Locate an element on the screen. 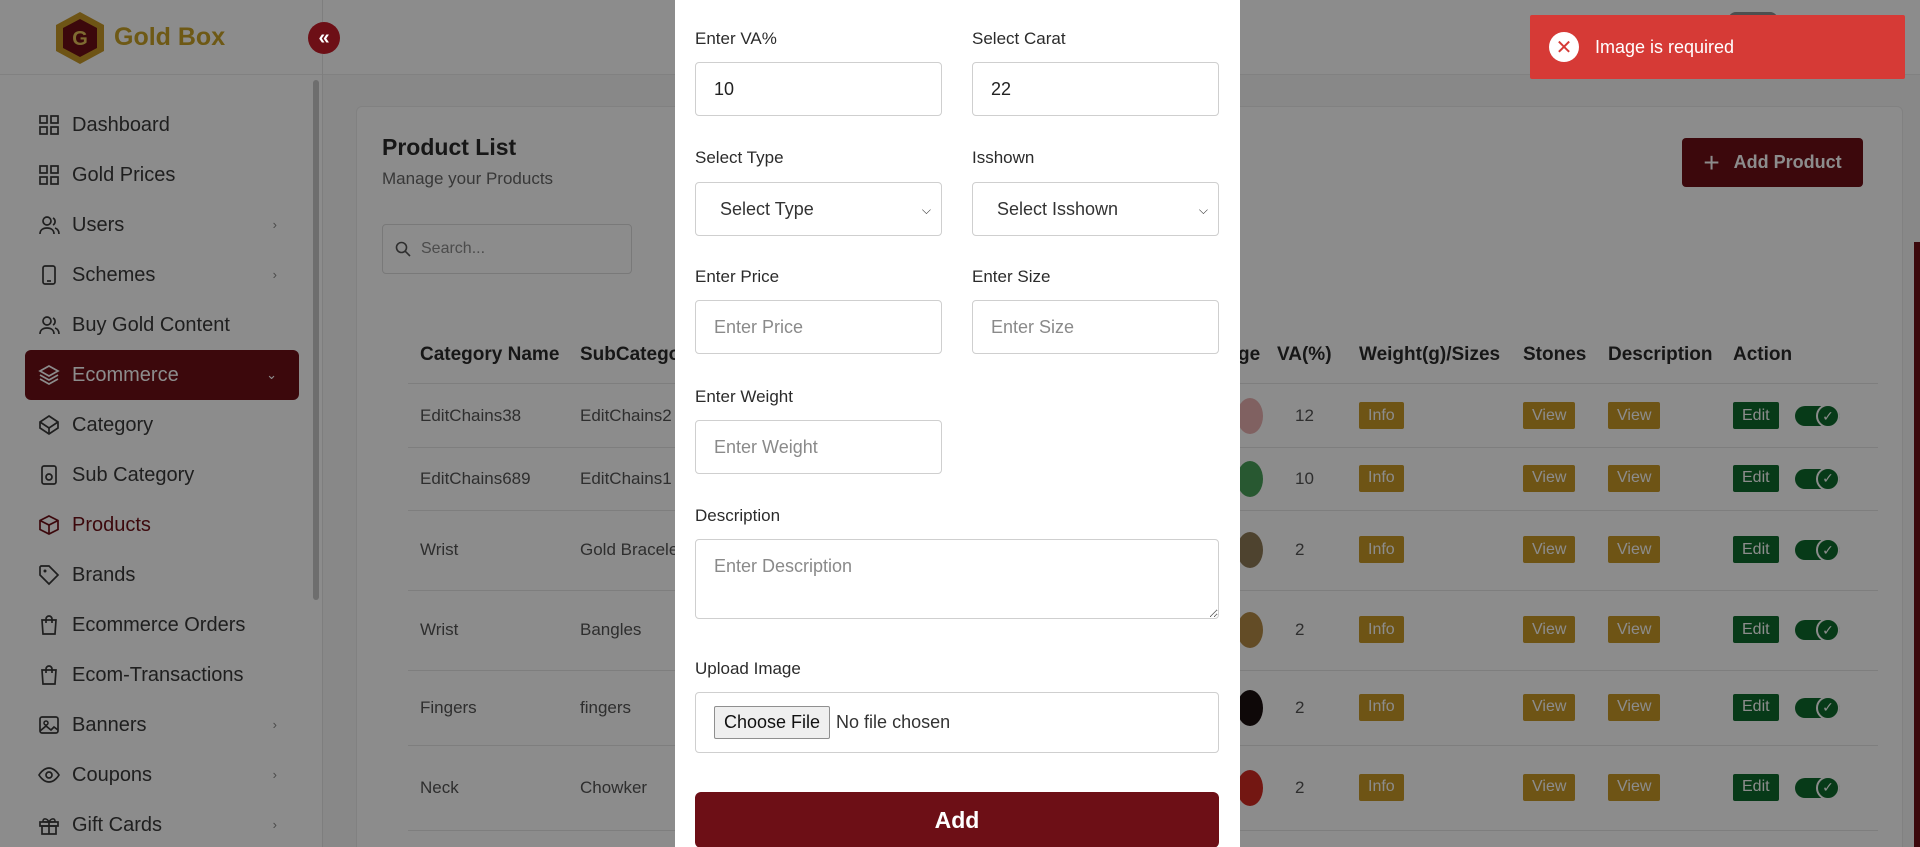 The height and width of the screenshot is (847, 1920). isshown-select-value: Select Isshown is located at coordinates (1058, 208).